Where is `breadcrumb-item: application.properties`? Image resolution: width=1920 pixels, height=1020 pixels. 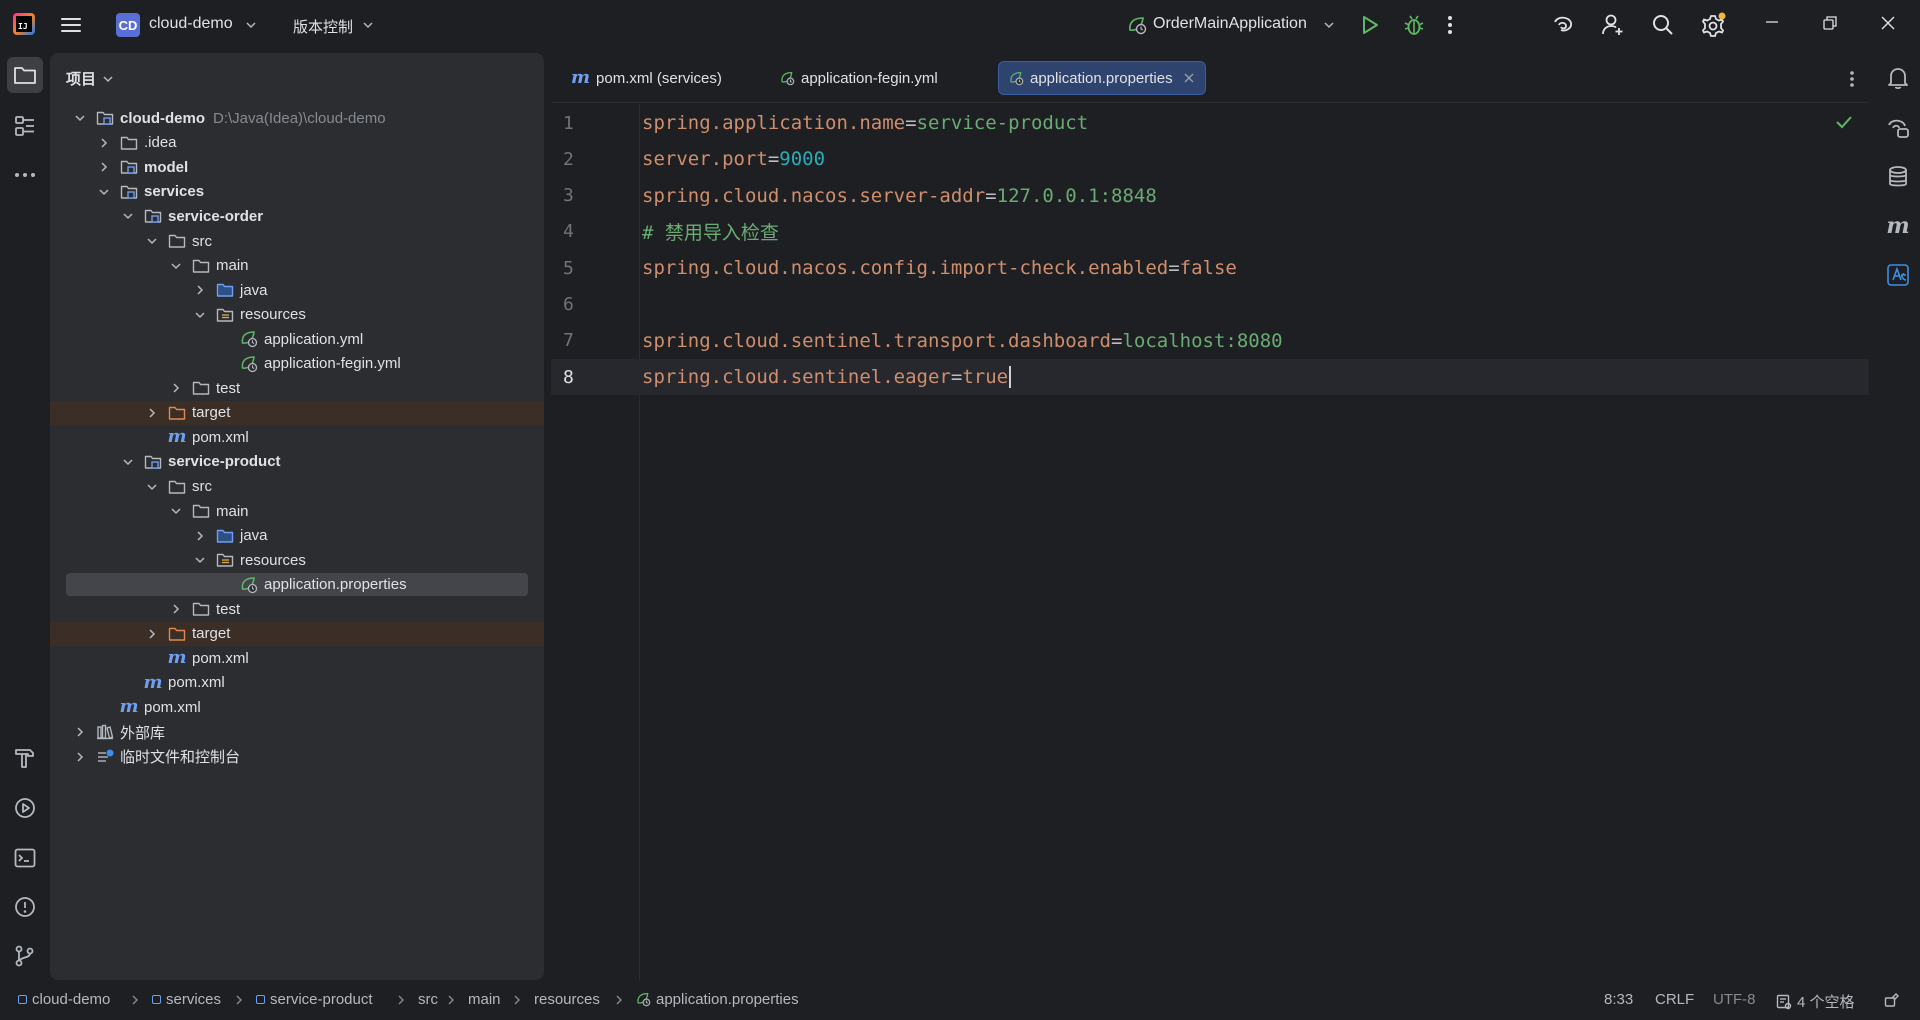 breadcrumb-item: application.properties is located at coordinates (717, 999).